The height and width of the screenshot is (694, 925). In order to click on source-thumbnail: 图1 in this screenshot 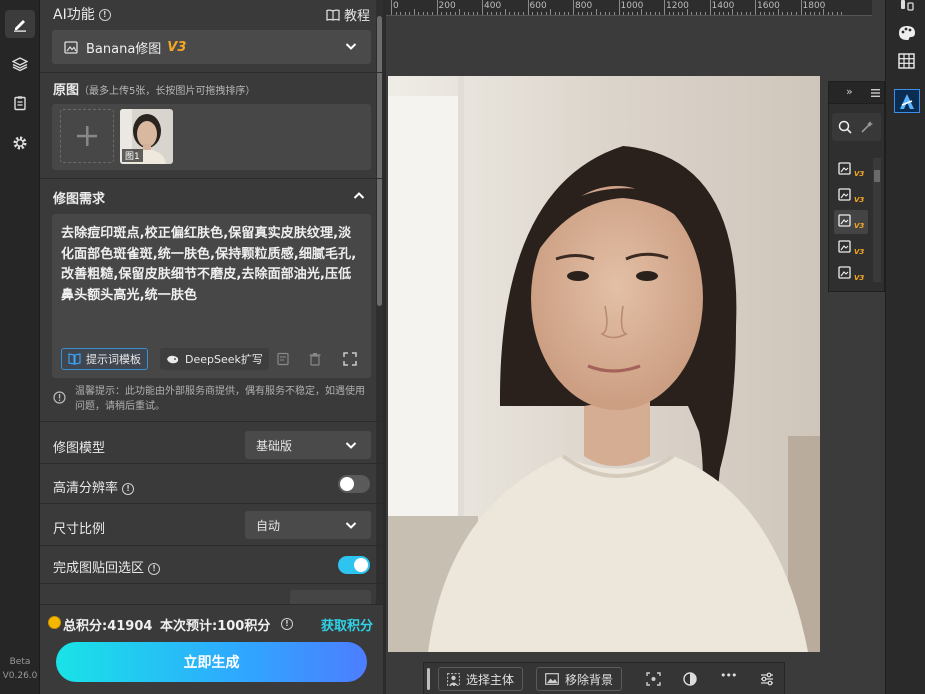, I will do `click(146, 136)`.